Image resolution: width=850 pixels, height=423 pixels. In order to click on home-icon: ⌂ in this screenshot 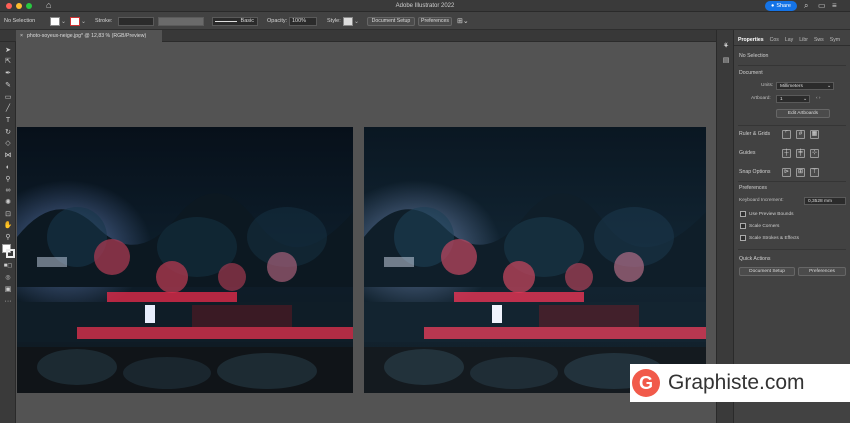, I will do `click(50, 5)`.